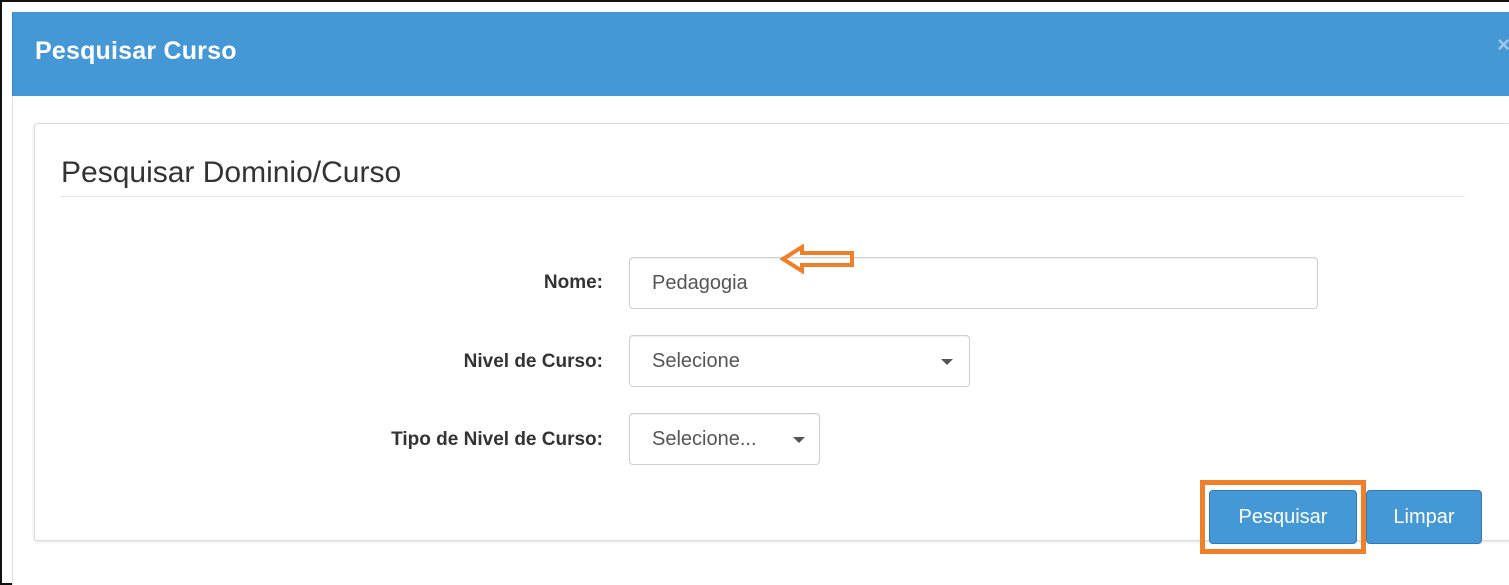 The image size is (1509, 585). What do you see at coordinates (1503, 45) in the screenshot?
I see `close-icon: ×` at bounding box center [1503, 45].